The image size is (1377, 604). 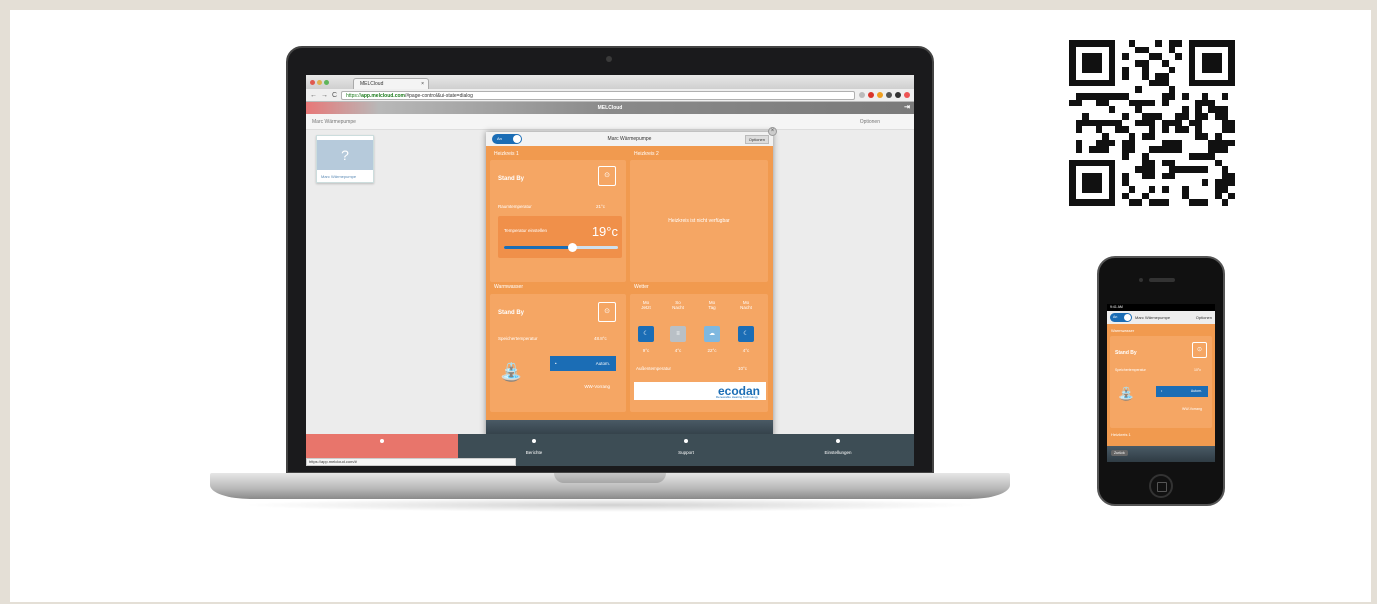 I want to click on dialog-options-button: Optionen, so click(x=756, y=139).